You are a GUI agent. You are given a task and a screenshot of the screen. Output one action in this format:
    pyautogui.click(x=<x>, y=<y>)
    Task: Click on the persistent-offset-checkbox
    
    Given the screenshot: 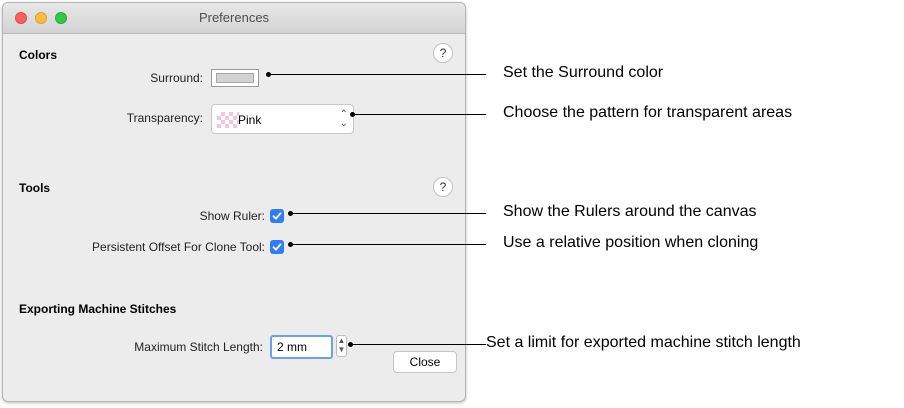 What is the action you would take?
    pyautogui.click(x=277, y=247)
    